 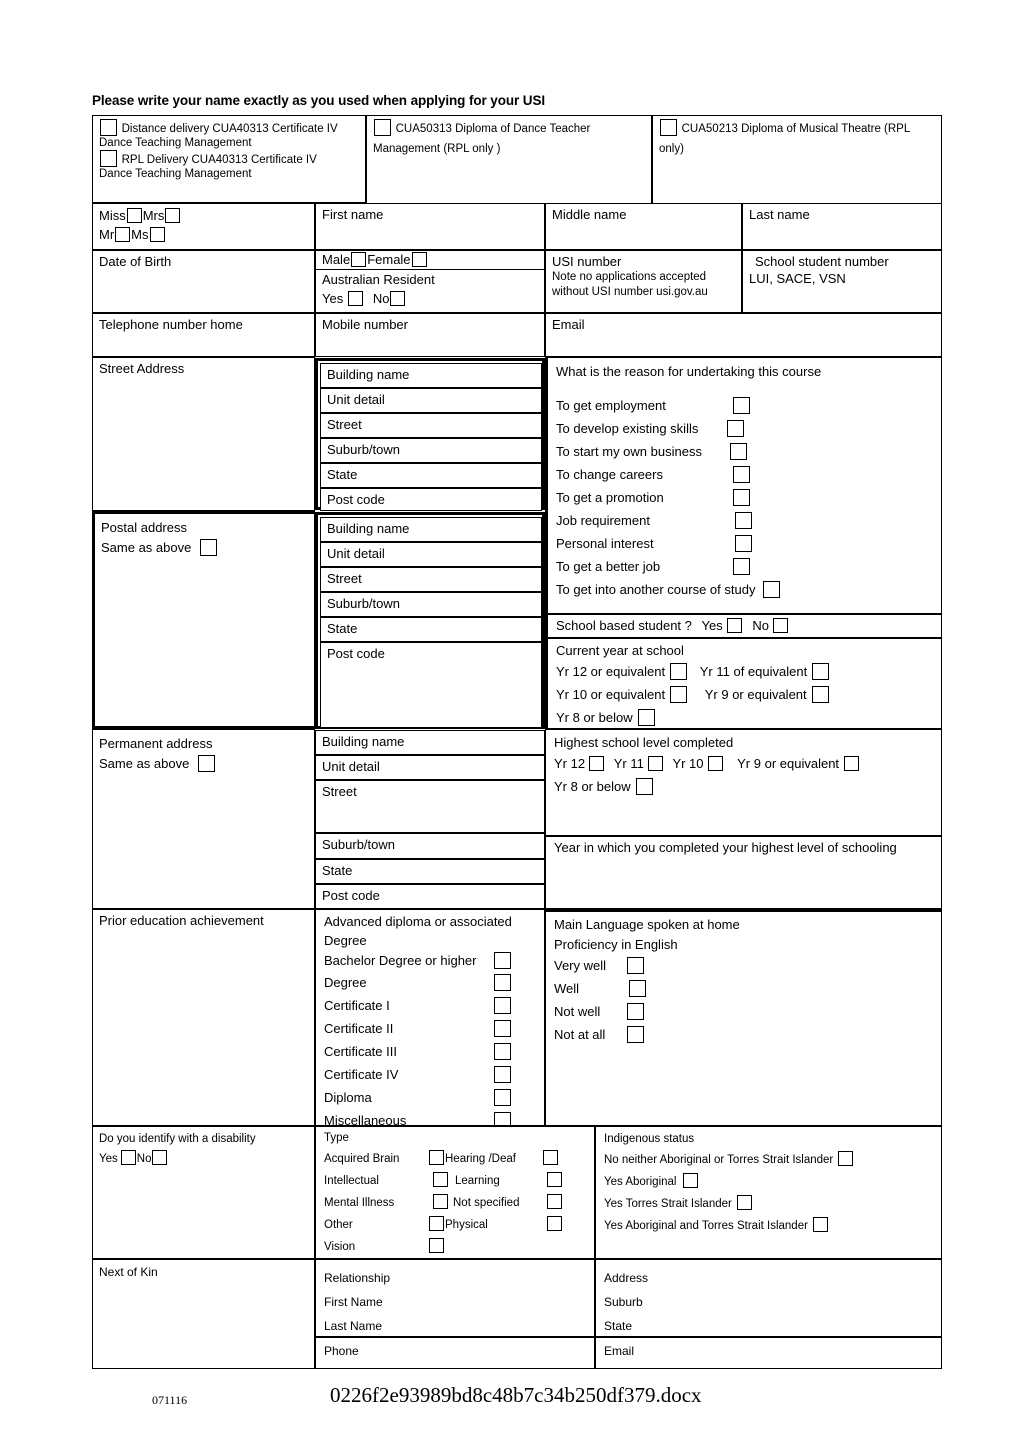 I want to click on reason-option-5: Job requirement, so click(x=746, y=521).